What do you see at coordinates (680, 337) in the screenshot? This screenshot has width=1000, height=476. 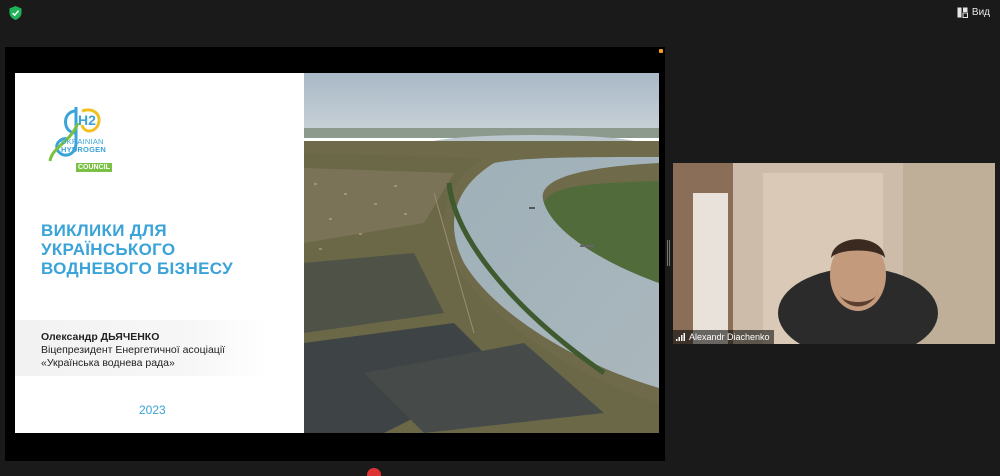 I see `signal-bars-icon` at bounding box center [680, 337].